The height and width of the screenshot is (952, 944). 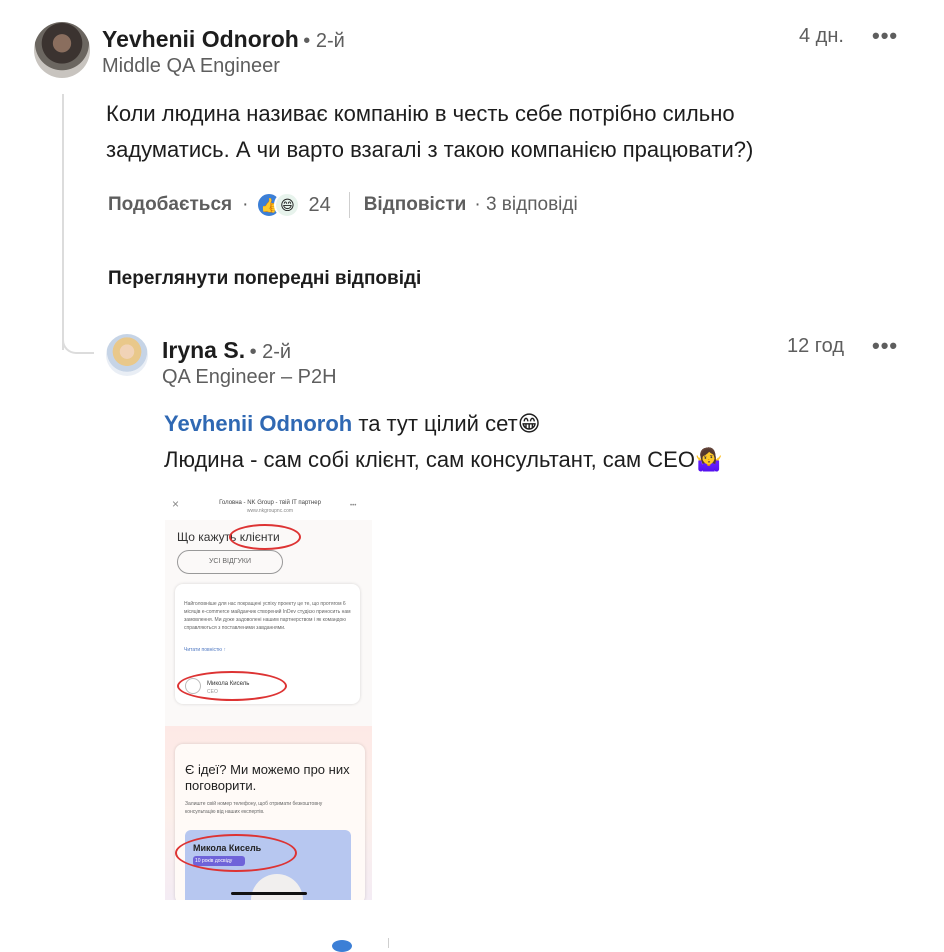 What do you see at coordinates (78, 342) in the screenshot?
I see `thread-connector` at bounding box center [78, 342].